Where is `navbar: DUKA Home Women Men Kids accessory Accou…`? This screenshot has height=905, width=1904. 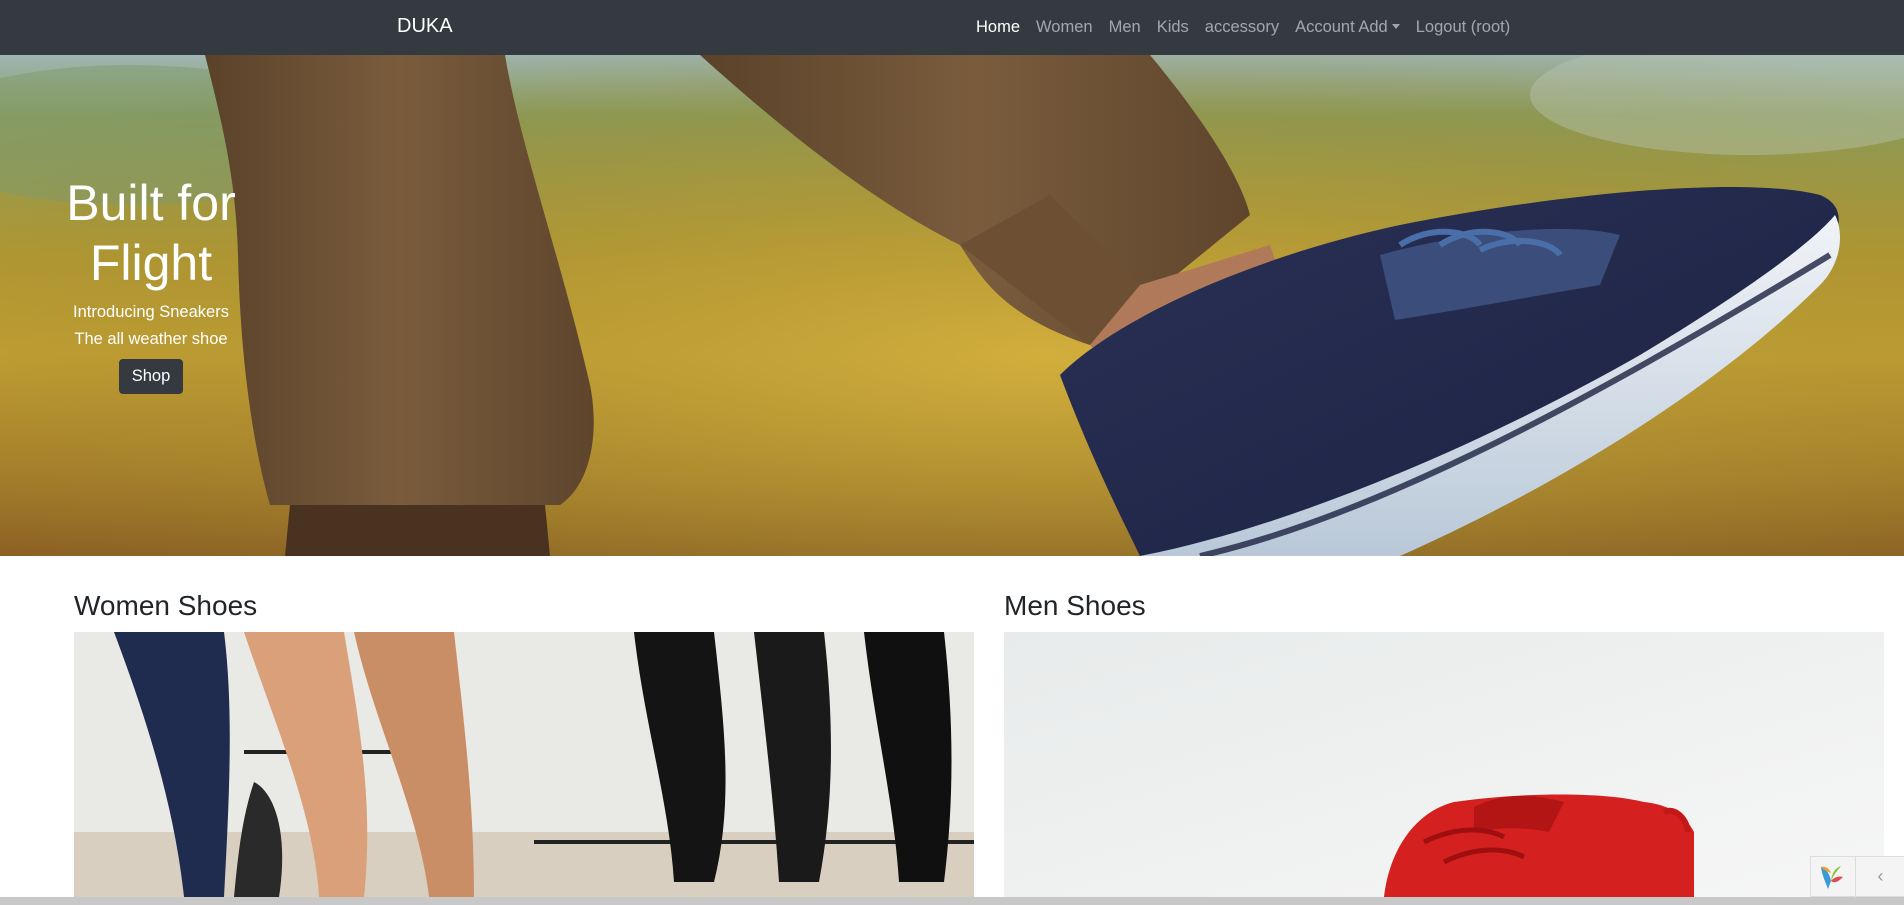
navbar: DUKA Home Women Men Kids accessory Accou… is located at coordinates (952, 27).